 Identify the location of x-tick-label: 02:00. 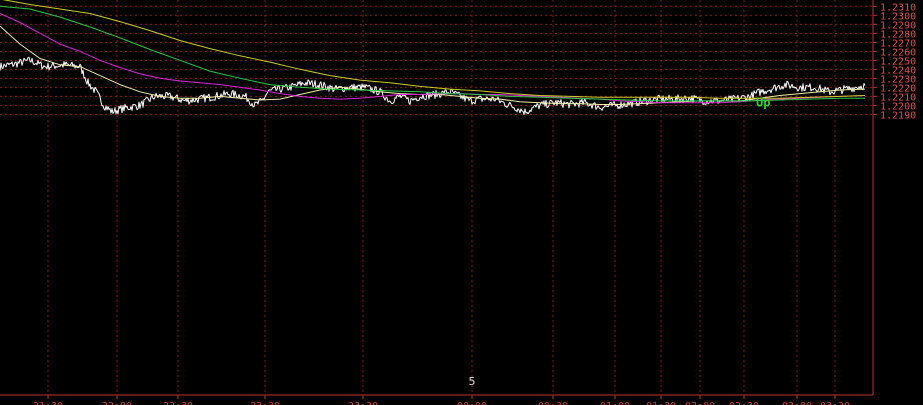
(700, 403).